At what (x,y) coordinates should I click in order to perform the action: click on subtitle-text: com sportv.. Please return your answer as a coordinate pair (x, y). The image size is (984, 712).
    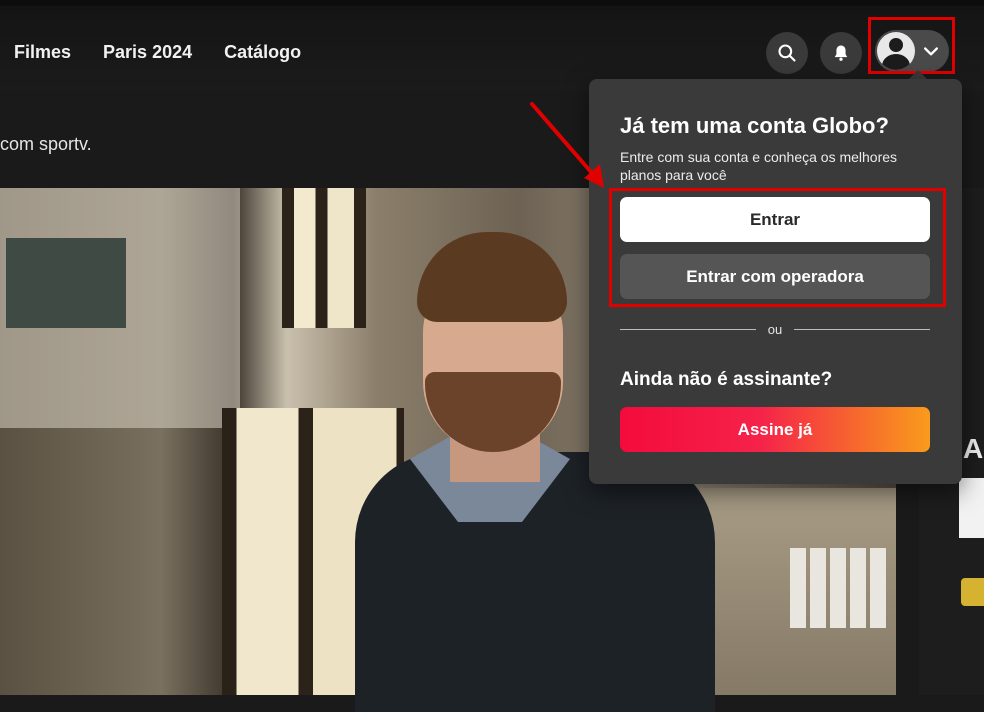
    Looking at the image, I should click on (46, 144).